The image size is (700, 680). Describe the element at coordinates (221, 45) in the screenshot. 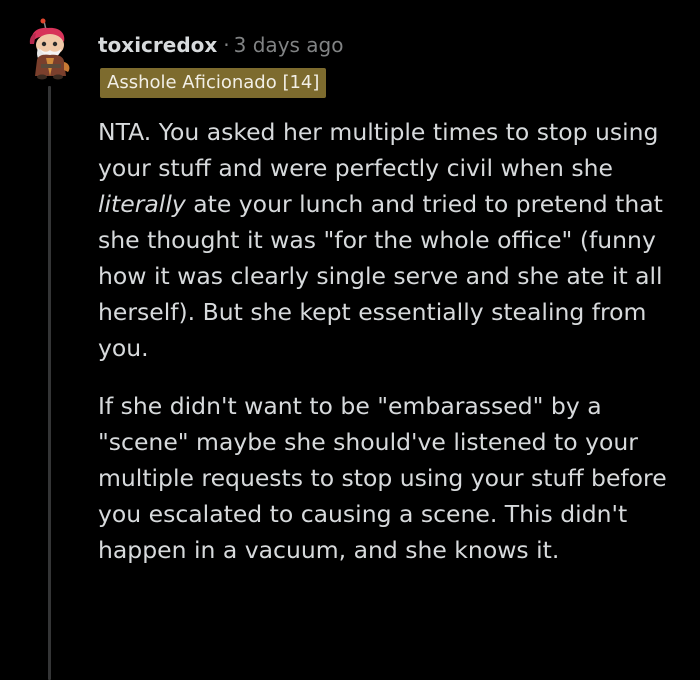

I see `comment-header: toxicredox · 3 days ago` at that location.